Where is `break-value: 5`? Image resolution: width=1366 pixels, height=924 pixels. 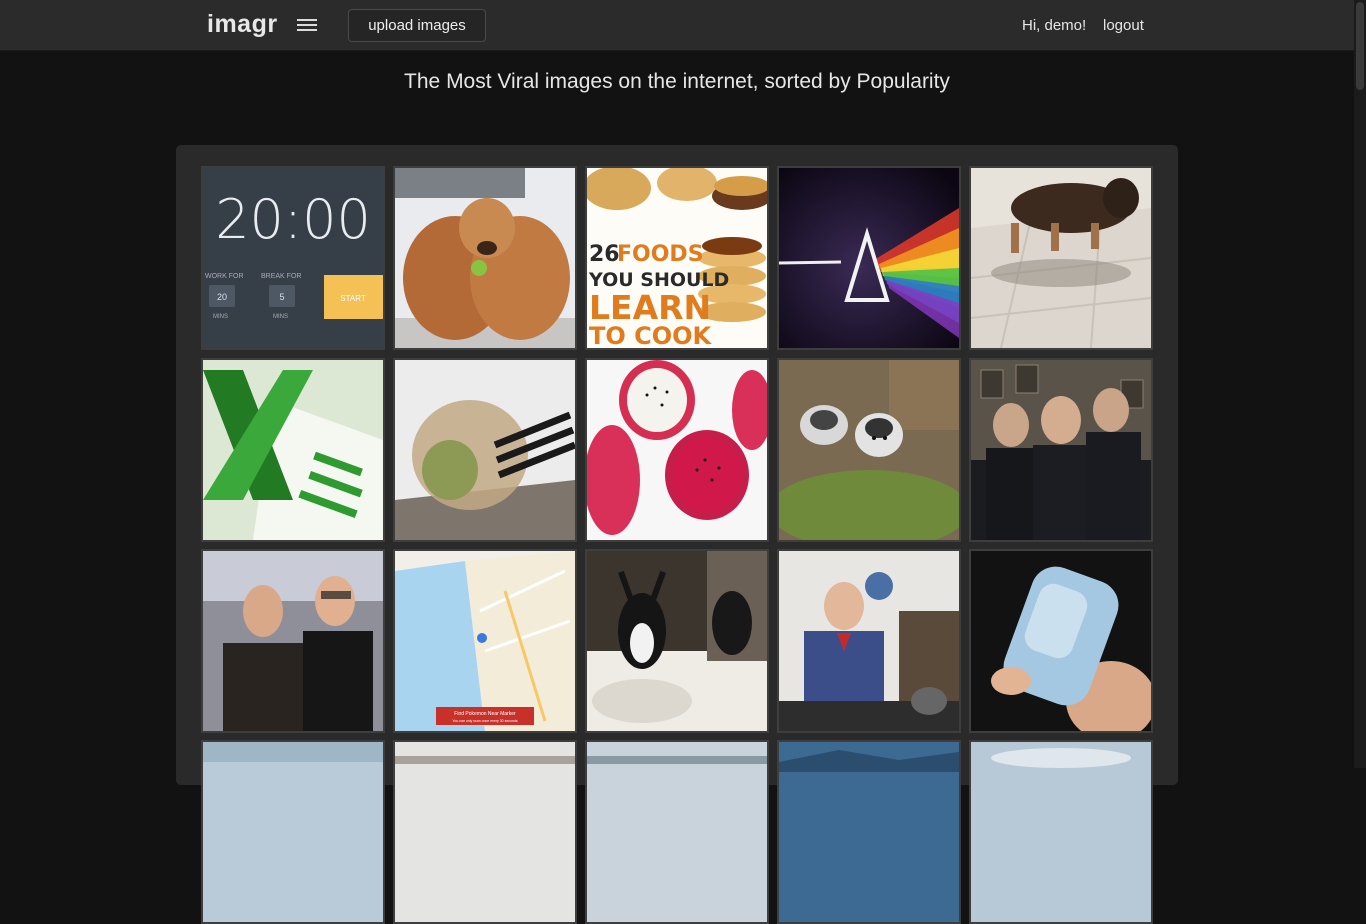
break-value: 5 is located at coordinates (281, 297).